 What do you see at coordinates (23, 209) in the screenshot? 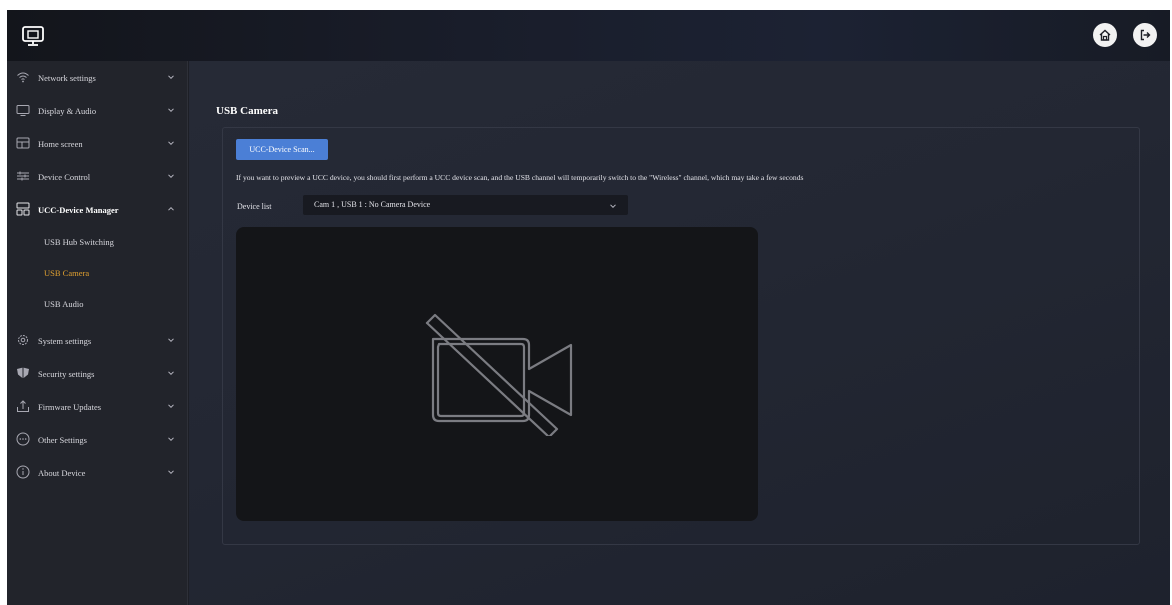
I see `device-manager-icon` at bounding box center [23, 209].